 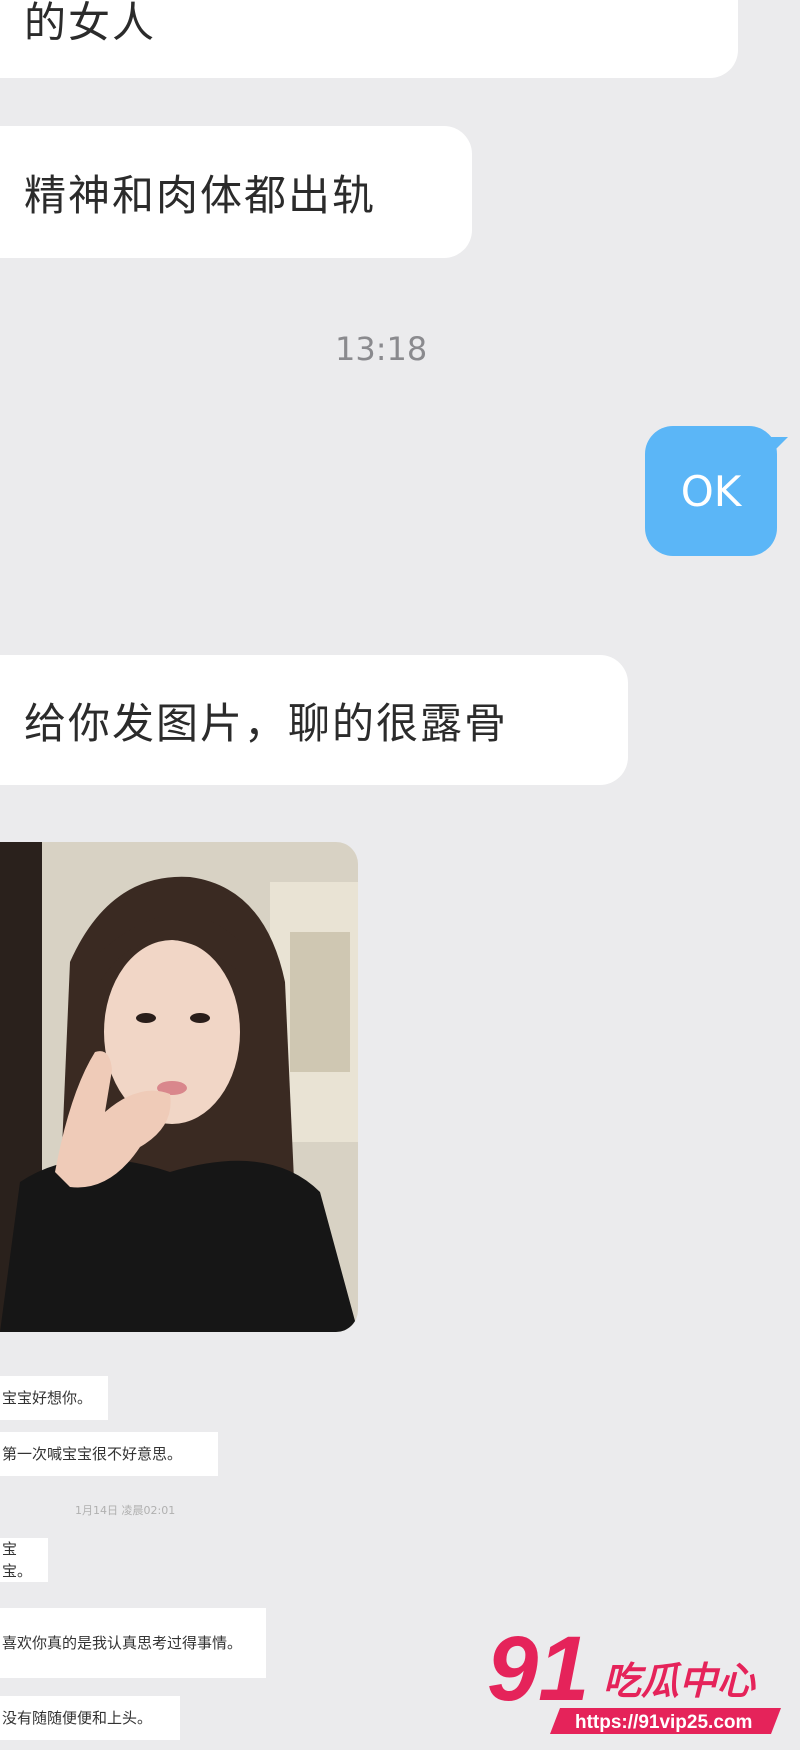 I want to click on message-bubble-received: 精神和肉体都出轨, so click(x=236, y=192).